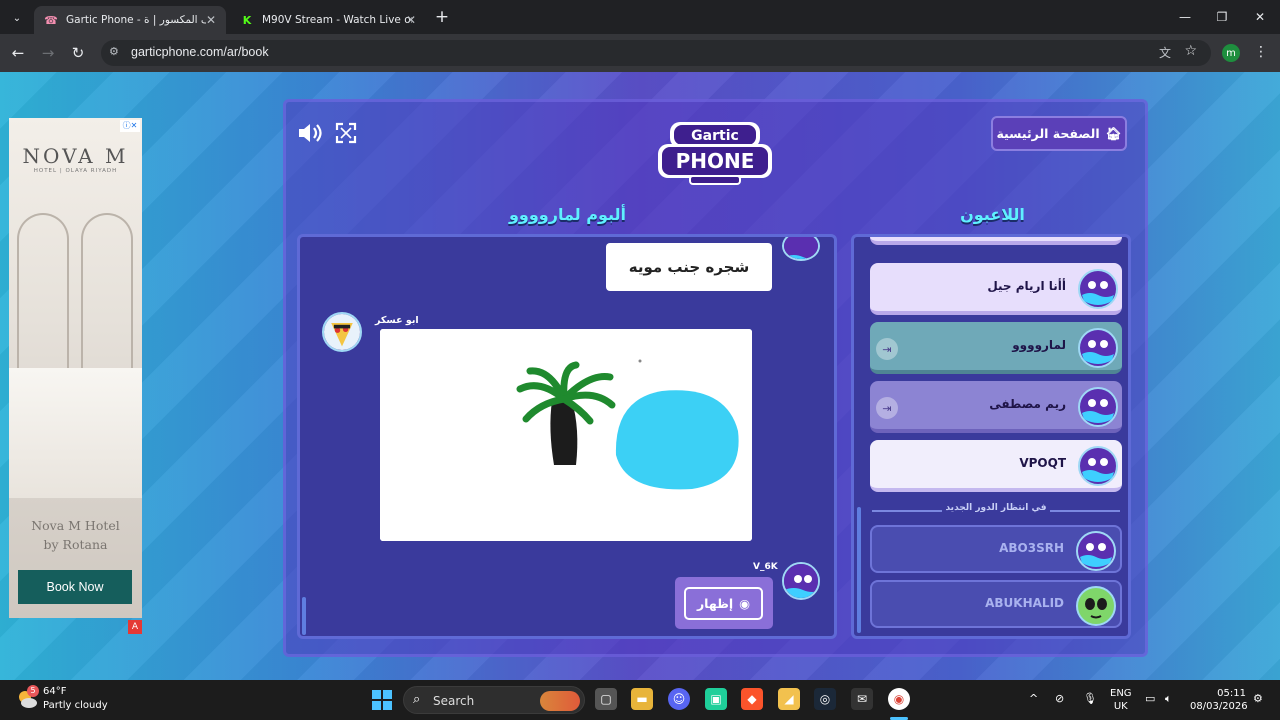 The width and height of the screenshot is (1280, 720). Describe the element at coordinates (825, 699) in the screenshot. I see `steam-icon: ◎` at that location.